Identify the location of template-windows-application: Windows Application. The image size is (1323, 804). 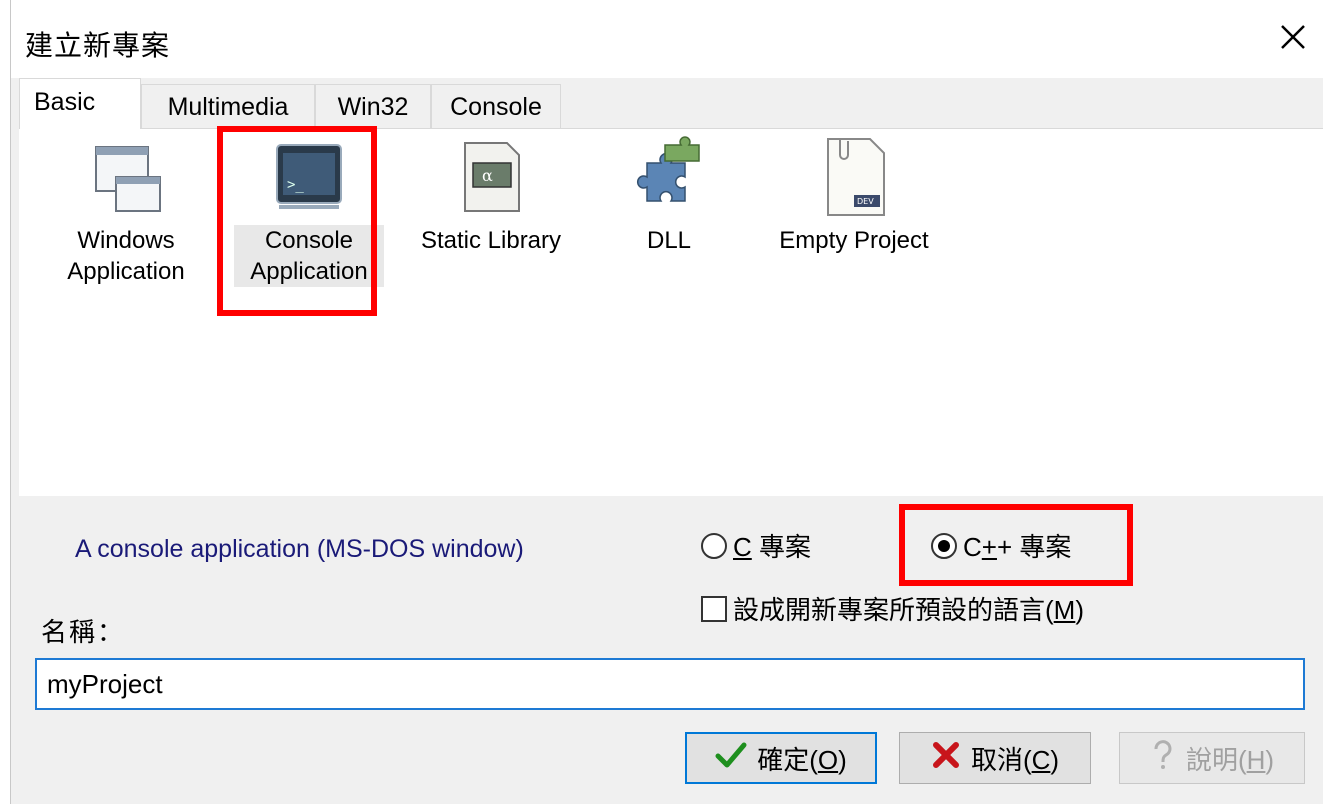
(126, 210).